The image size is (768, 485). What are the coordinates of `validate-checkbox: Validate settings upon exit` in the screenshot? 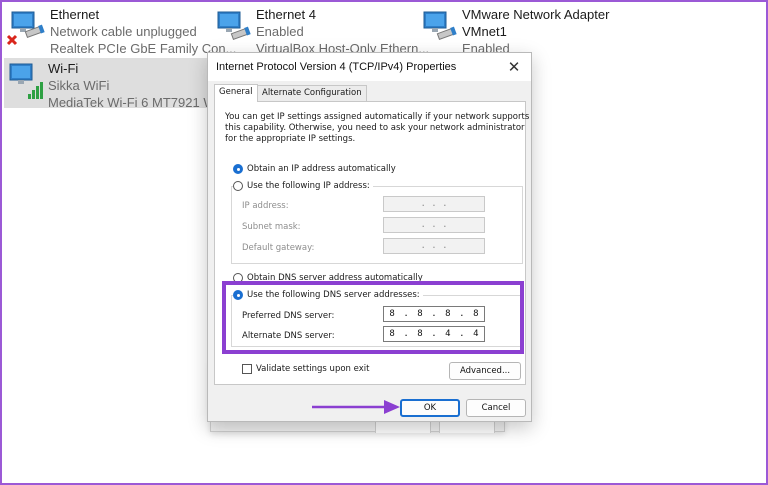 It's located at (305, 369).